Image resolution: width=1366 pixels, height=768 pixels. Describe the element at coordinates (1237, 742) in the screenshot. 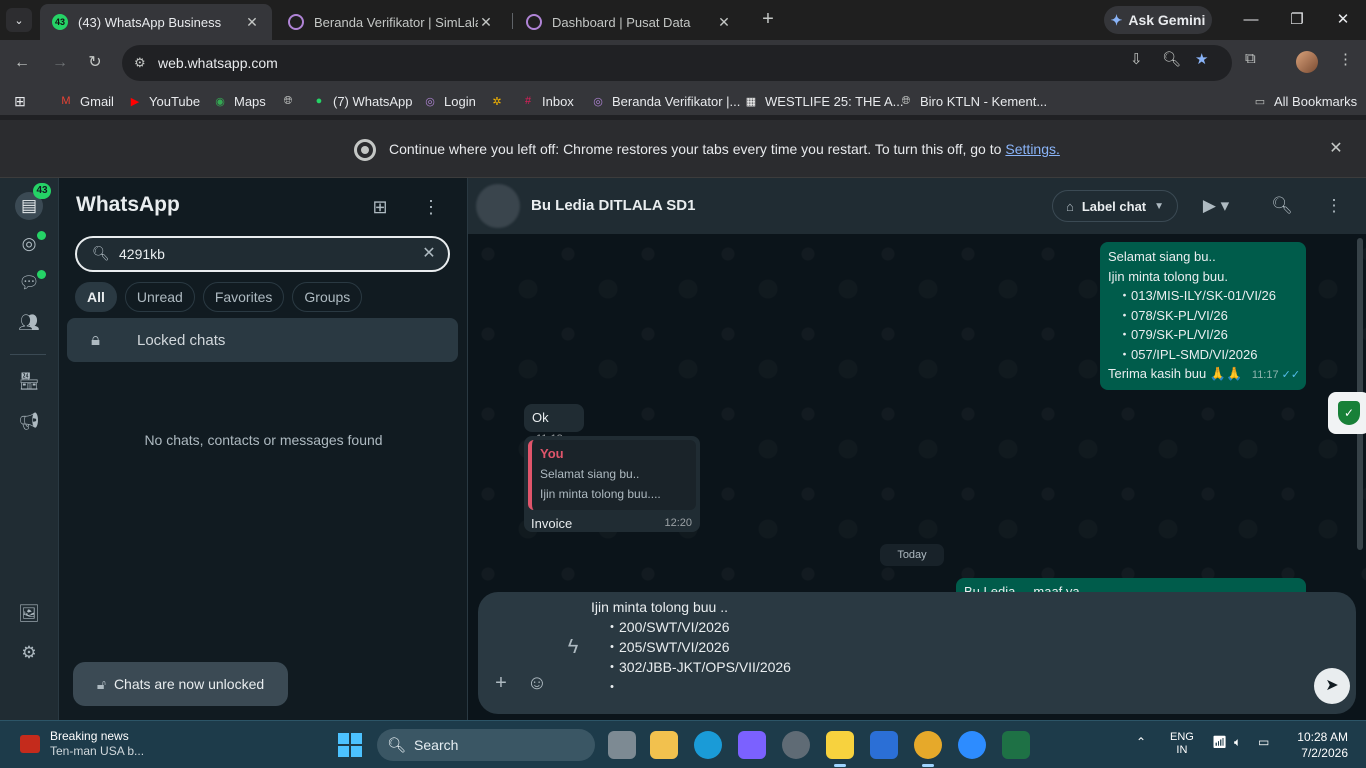

I see `volume-icon: 🔈︎` at that location.